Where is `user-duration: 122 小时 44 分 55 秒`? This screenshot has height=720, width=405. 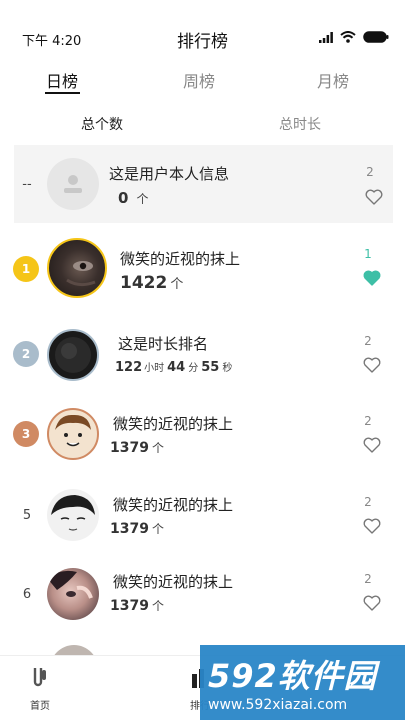
user-duration: 122 小时 44 分 55 秒 is located at coordinates (173, 367).